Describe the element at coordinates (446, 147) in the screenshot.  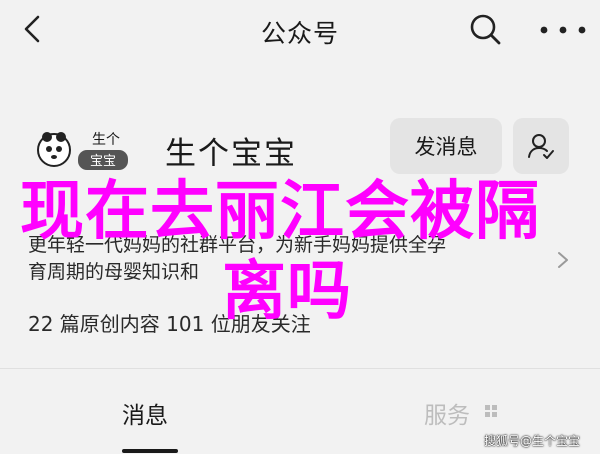
I see `send-message-label: 发消息` at that location.